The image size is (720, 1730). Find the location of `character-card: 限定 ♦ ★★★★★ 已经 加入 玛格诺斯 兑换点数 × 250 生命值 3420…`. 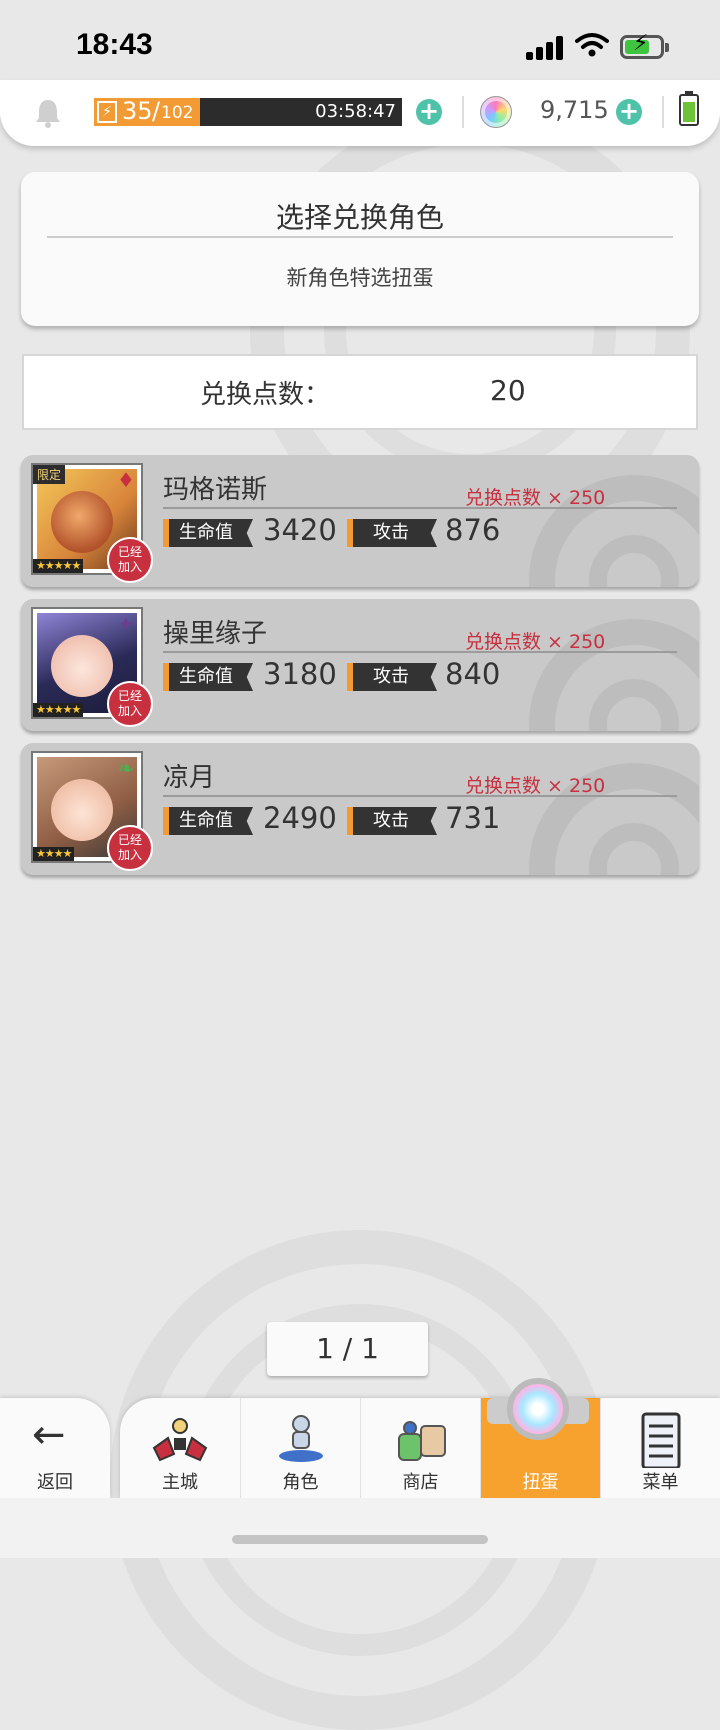

character-card: 限定 ♦ ★★★★★ 已经 加入 玛格诺斯 兑换点数 × 250 生命值 3420… is located at coordinates (360, 521).